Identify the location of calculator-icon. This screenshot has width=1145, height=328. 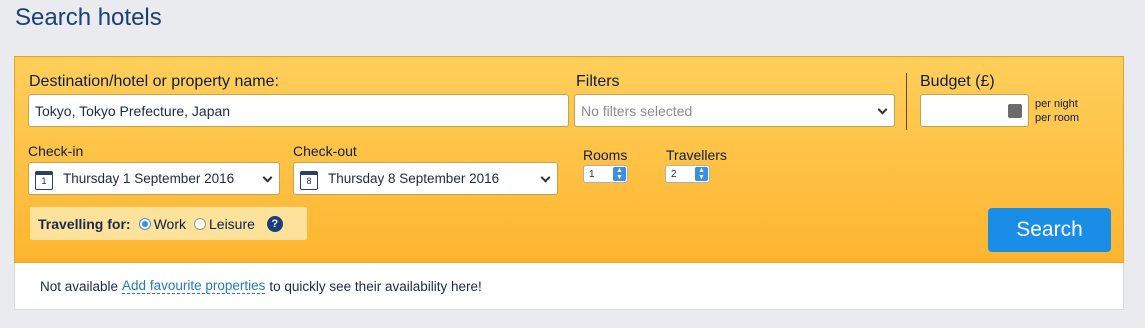
(1015, 111).